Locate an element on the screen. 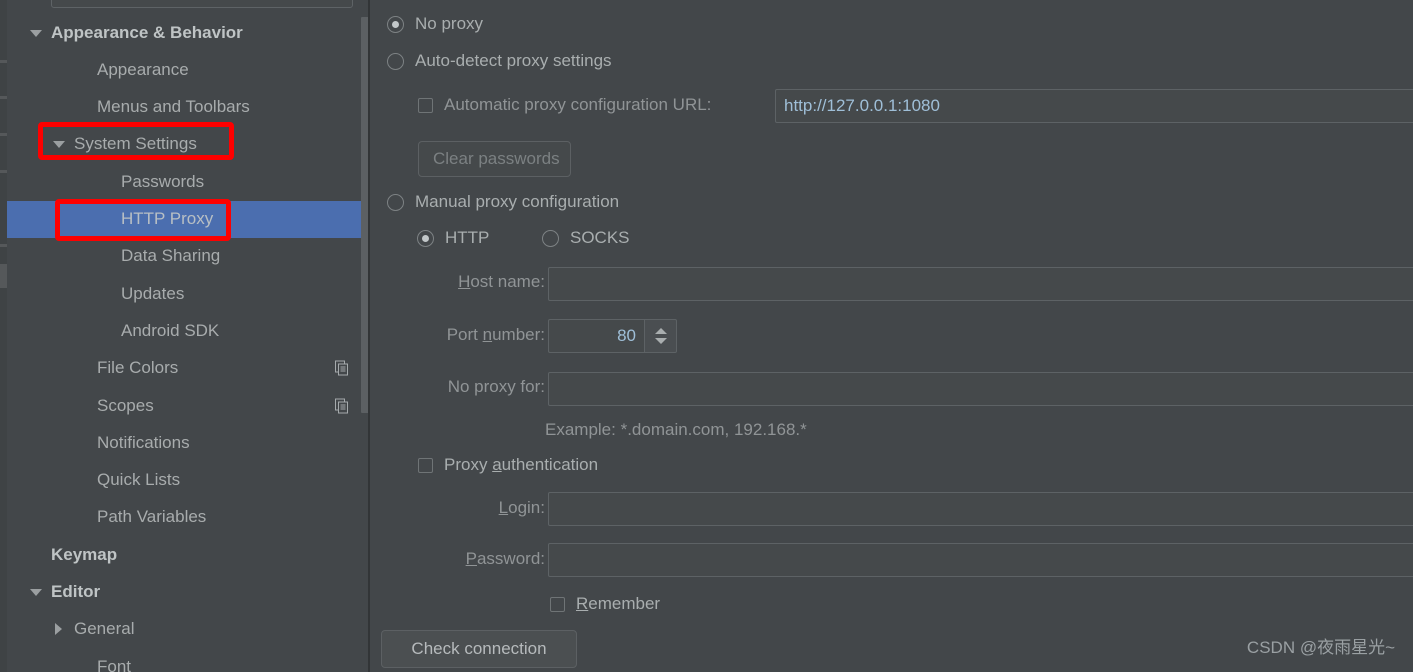  login-label-text: ogin: is located at coordinates (526, 507).